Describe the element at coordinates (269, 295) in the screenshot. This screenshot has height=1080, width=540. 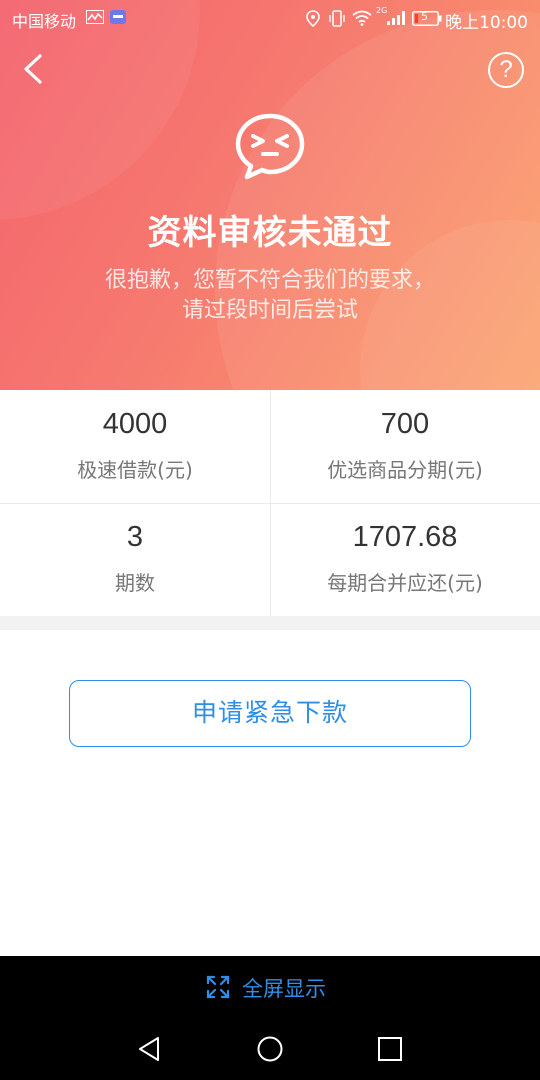
I see `rejection-message: 很抱歉，您暂不符合我们的要求，请过段时间后尝试` at that location.